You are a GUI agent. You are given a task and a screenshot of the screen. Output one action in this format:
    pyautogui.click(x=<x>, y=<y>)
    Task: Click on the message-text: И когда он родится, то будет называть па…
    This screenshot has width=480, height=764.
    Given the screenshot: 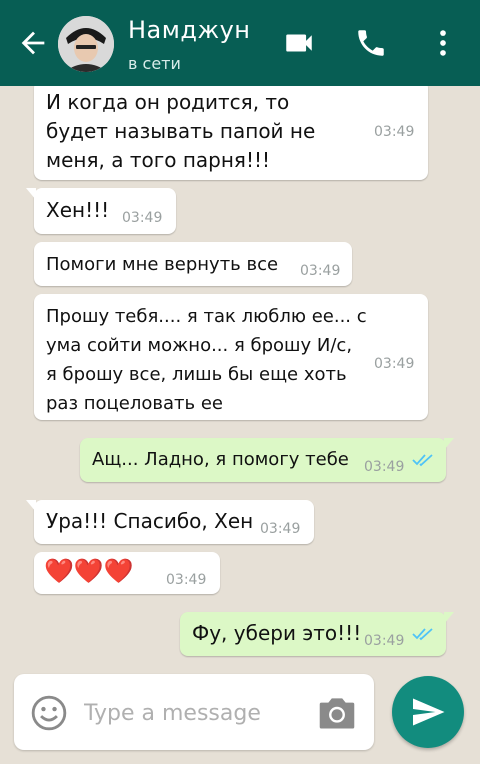 What is the action you would take?
    pyautogui.click(x=181, y=131)
    